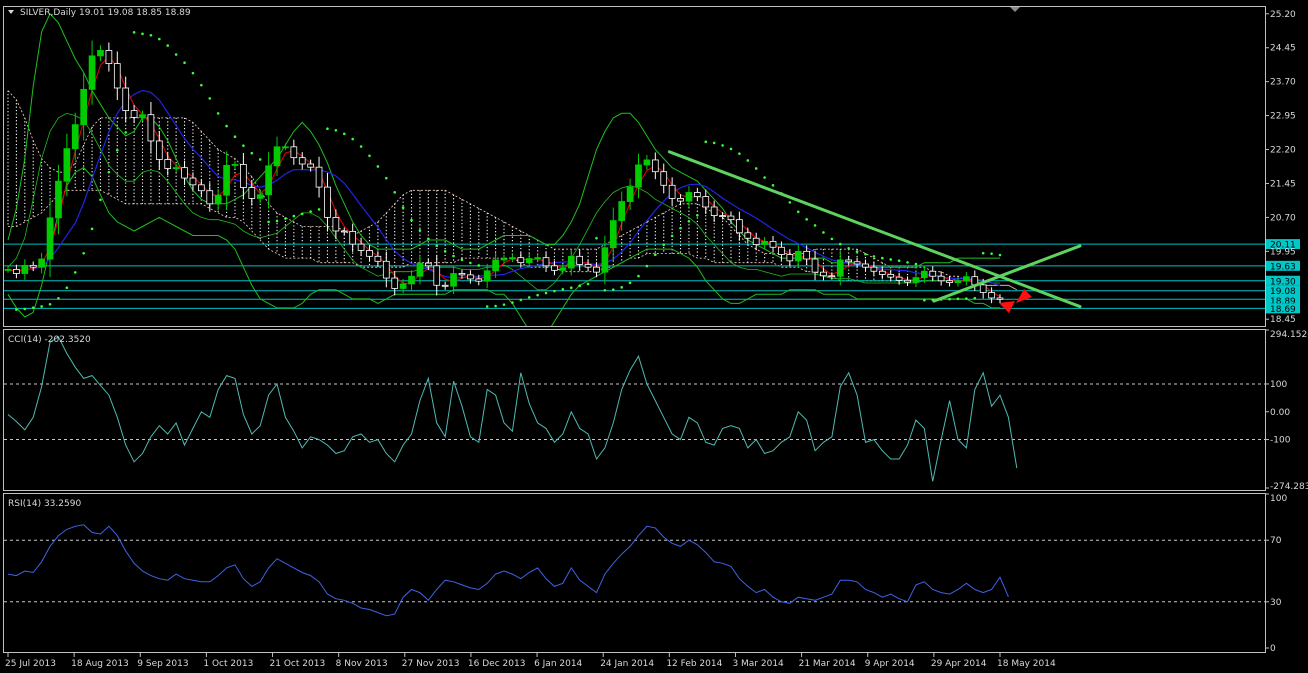 The width and height of the screenshot is (1308, 673). I want to click on signal-arrow-down, so click(1007, 306).